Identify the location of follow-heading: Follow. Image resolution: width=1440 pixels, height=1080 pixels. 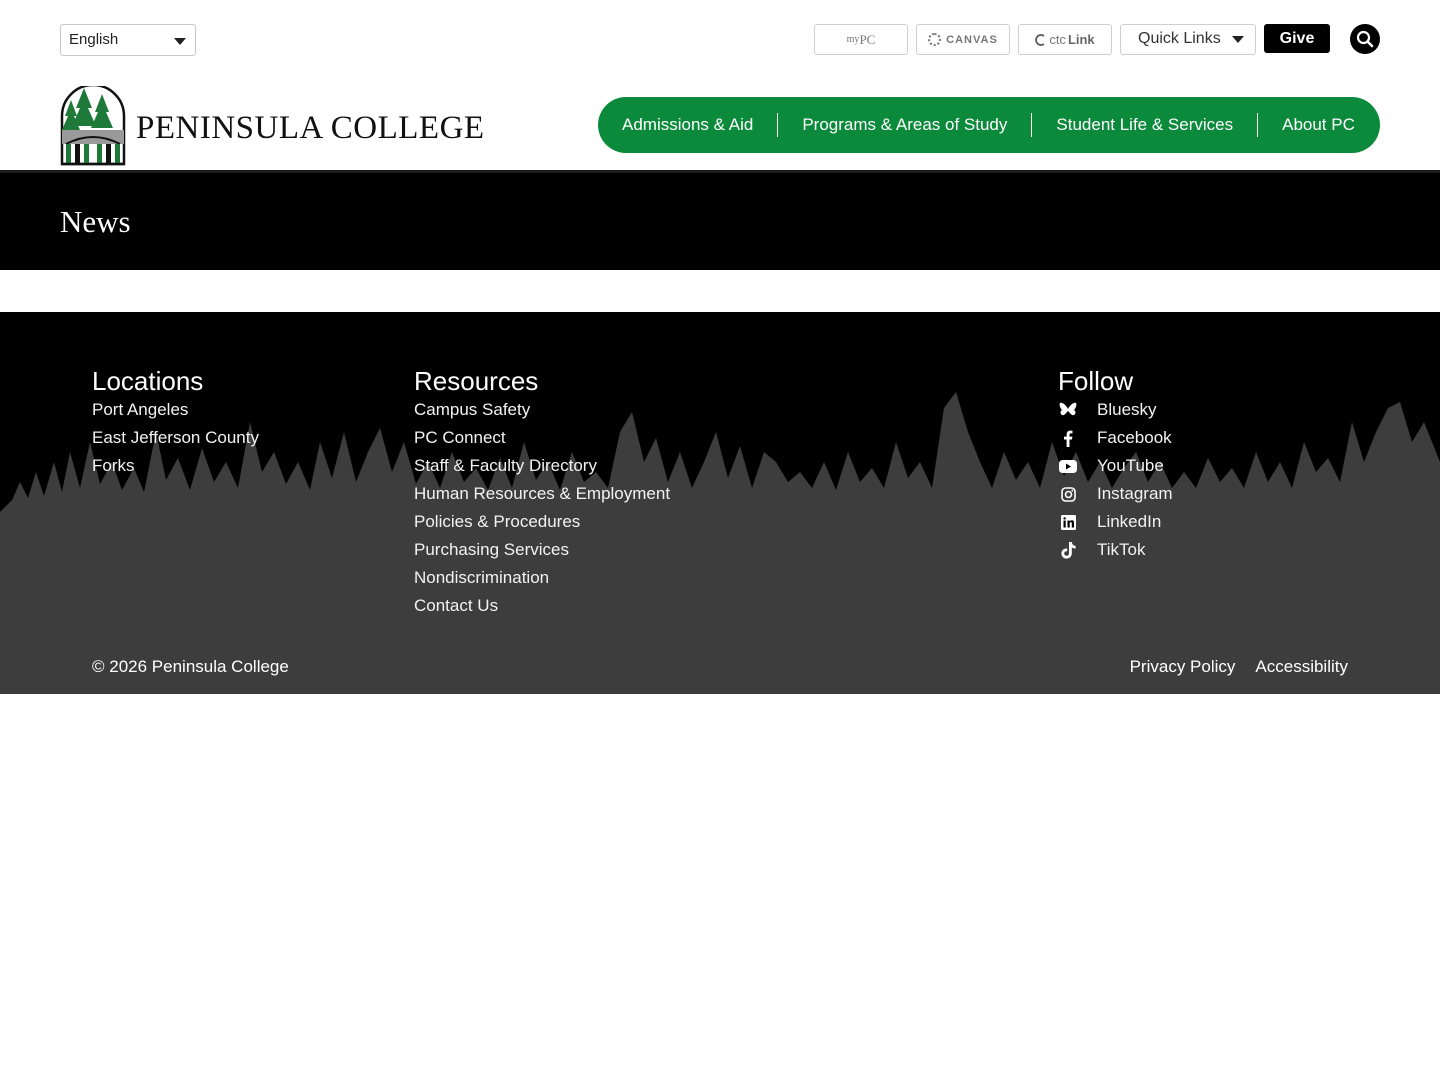
(1096, 381).